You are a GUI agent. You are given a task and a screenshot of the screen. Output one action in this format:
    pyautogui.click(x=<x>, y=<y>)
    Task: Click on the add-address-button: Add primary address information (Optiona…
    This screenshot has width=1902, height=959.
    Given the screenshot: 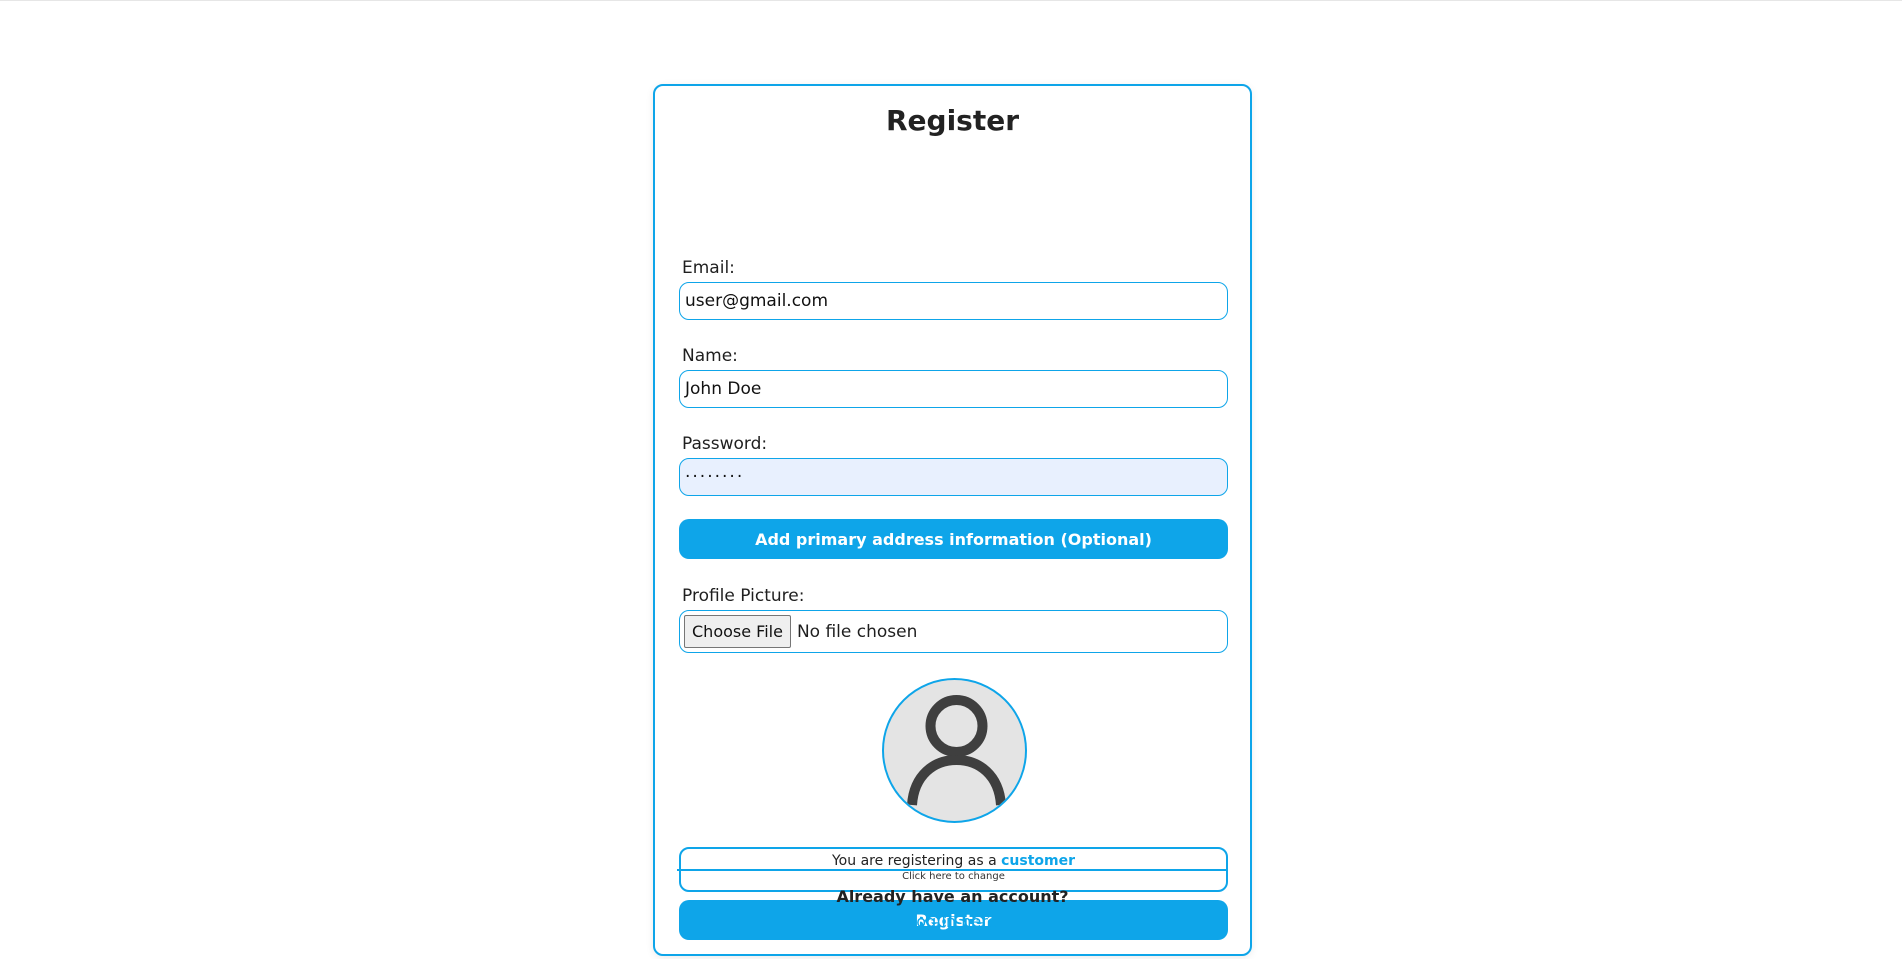 What is the action you would take?
    pyautogui.click(x=953, y=539)
    